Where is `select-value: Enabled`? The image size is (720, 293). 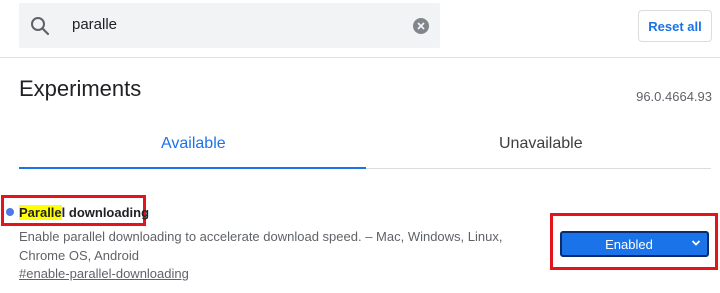
select-value: Enabled is located at coordinates (629, 244).